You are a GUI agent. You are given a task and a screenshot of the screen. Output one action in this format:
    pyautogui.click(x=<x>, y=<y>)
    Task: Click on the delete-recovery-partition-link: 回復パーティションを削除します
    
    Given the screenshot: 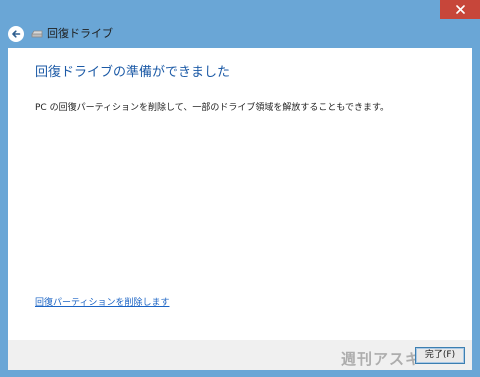 What is the action you would take?
    pyautogui.click(x=102, y=303)
    